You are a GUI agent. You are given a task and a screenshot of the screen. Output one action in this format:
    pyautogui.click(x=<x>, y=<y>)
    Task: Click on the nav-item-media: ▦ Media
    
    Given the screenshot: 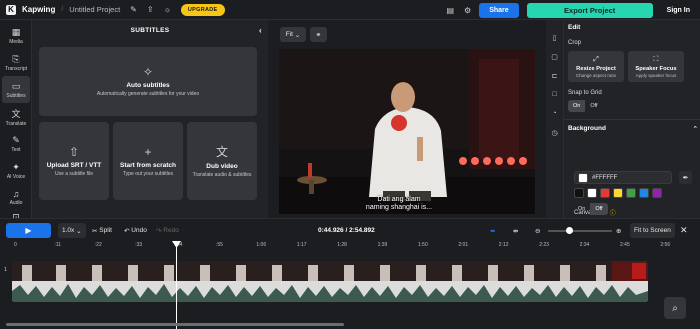 What is the action you would take?
    pyautogui.click(x=16, y=35)
    